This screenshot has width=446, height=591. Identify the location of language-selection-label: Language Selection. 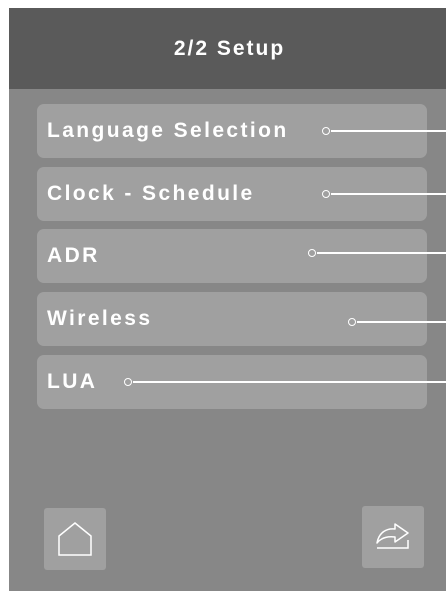
(168, 130).